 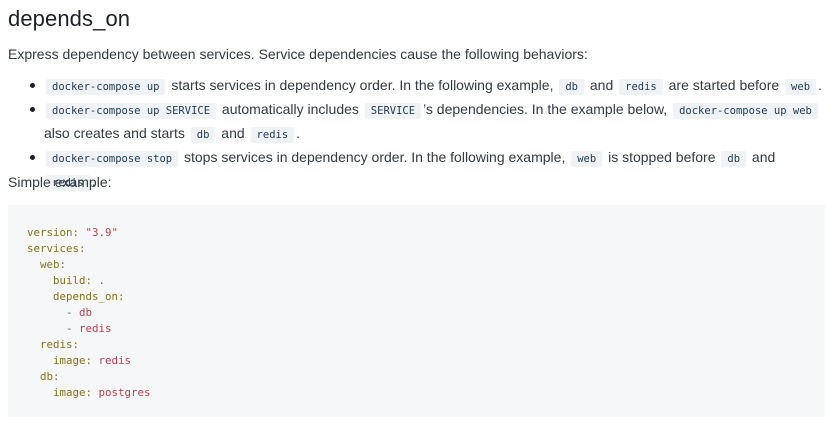 I want to click on bullet-text: are started before, so click(x=724, y=85).